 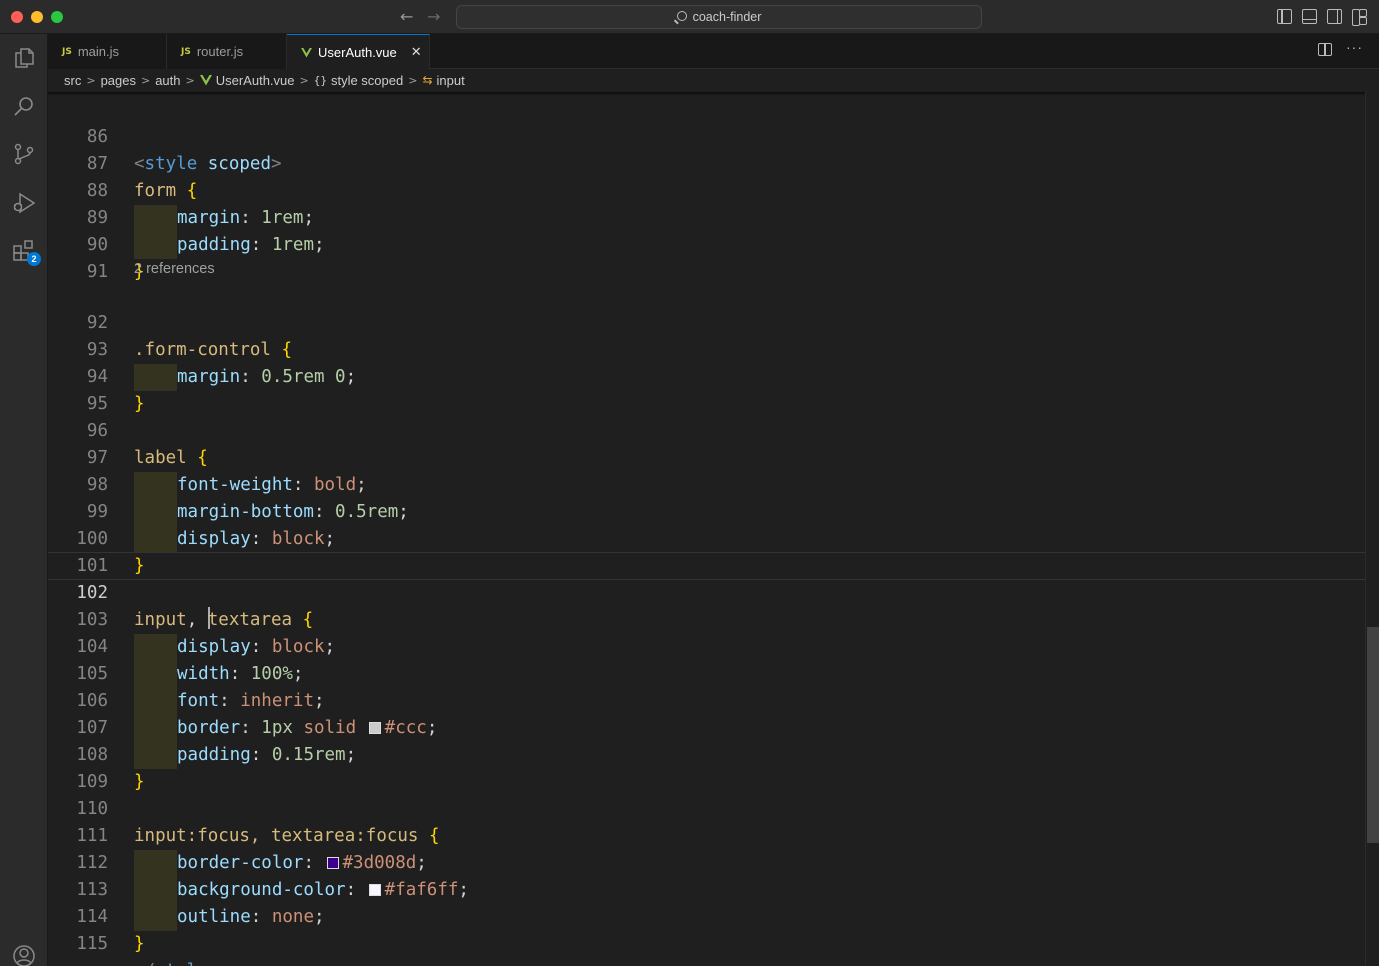 What do you see at coordinates (433, 16) in the screenshot?
I see `forward-arrow-icon: →` at bounding box center [433, 16].